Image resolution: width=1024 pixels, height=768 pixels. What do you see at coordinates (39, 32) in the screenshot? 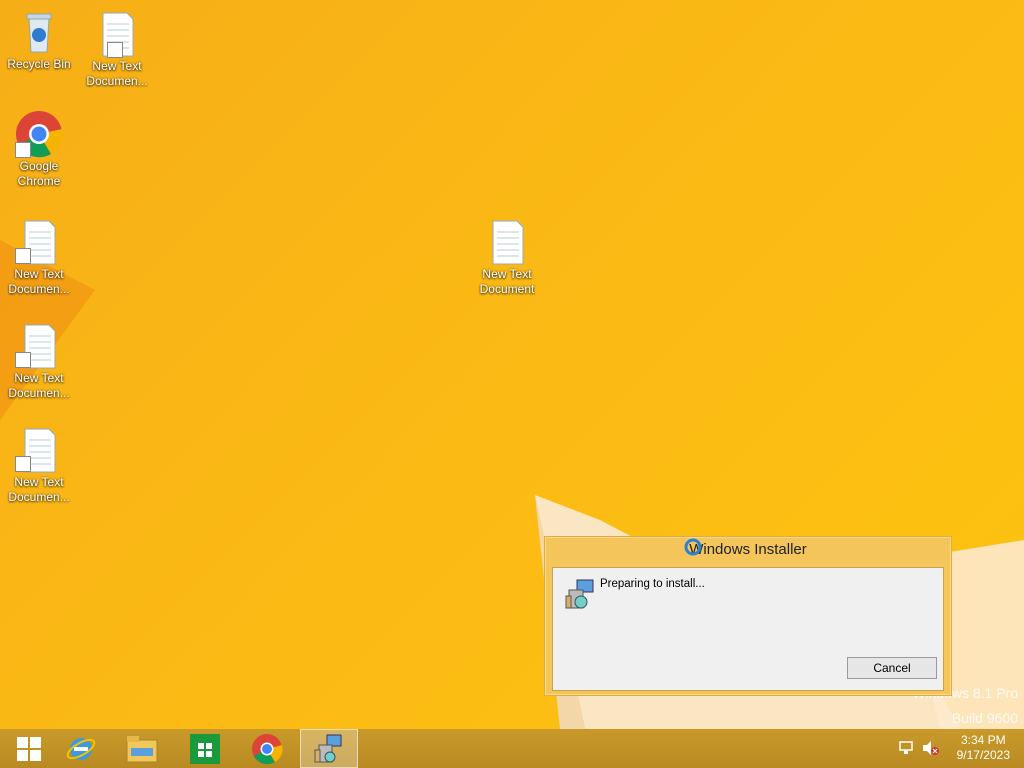
I see `recycle-bin-icon` at bounding box center [39, 32].